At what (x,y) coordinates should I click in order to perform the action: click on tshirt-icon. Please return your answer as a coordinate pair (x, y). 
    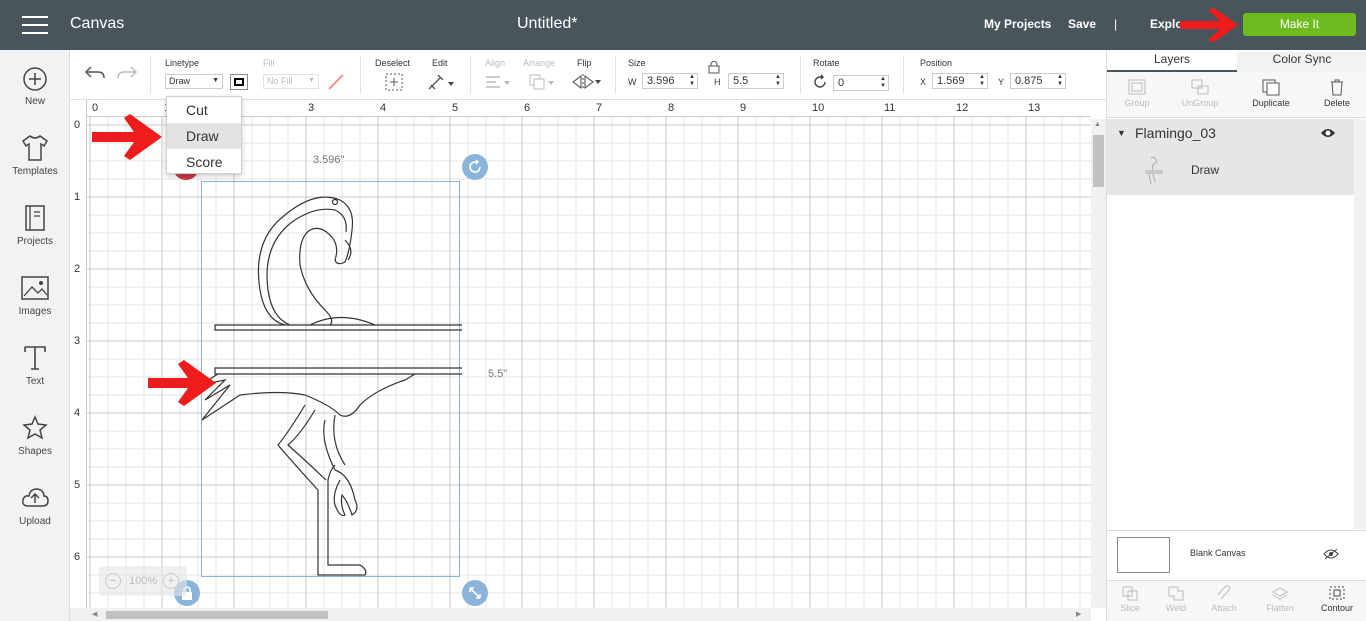
    Looking at the image, I should click on (35, 148).